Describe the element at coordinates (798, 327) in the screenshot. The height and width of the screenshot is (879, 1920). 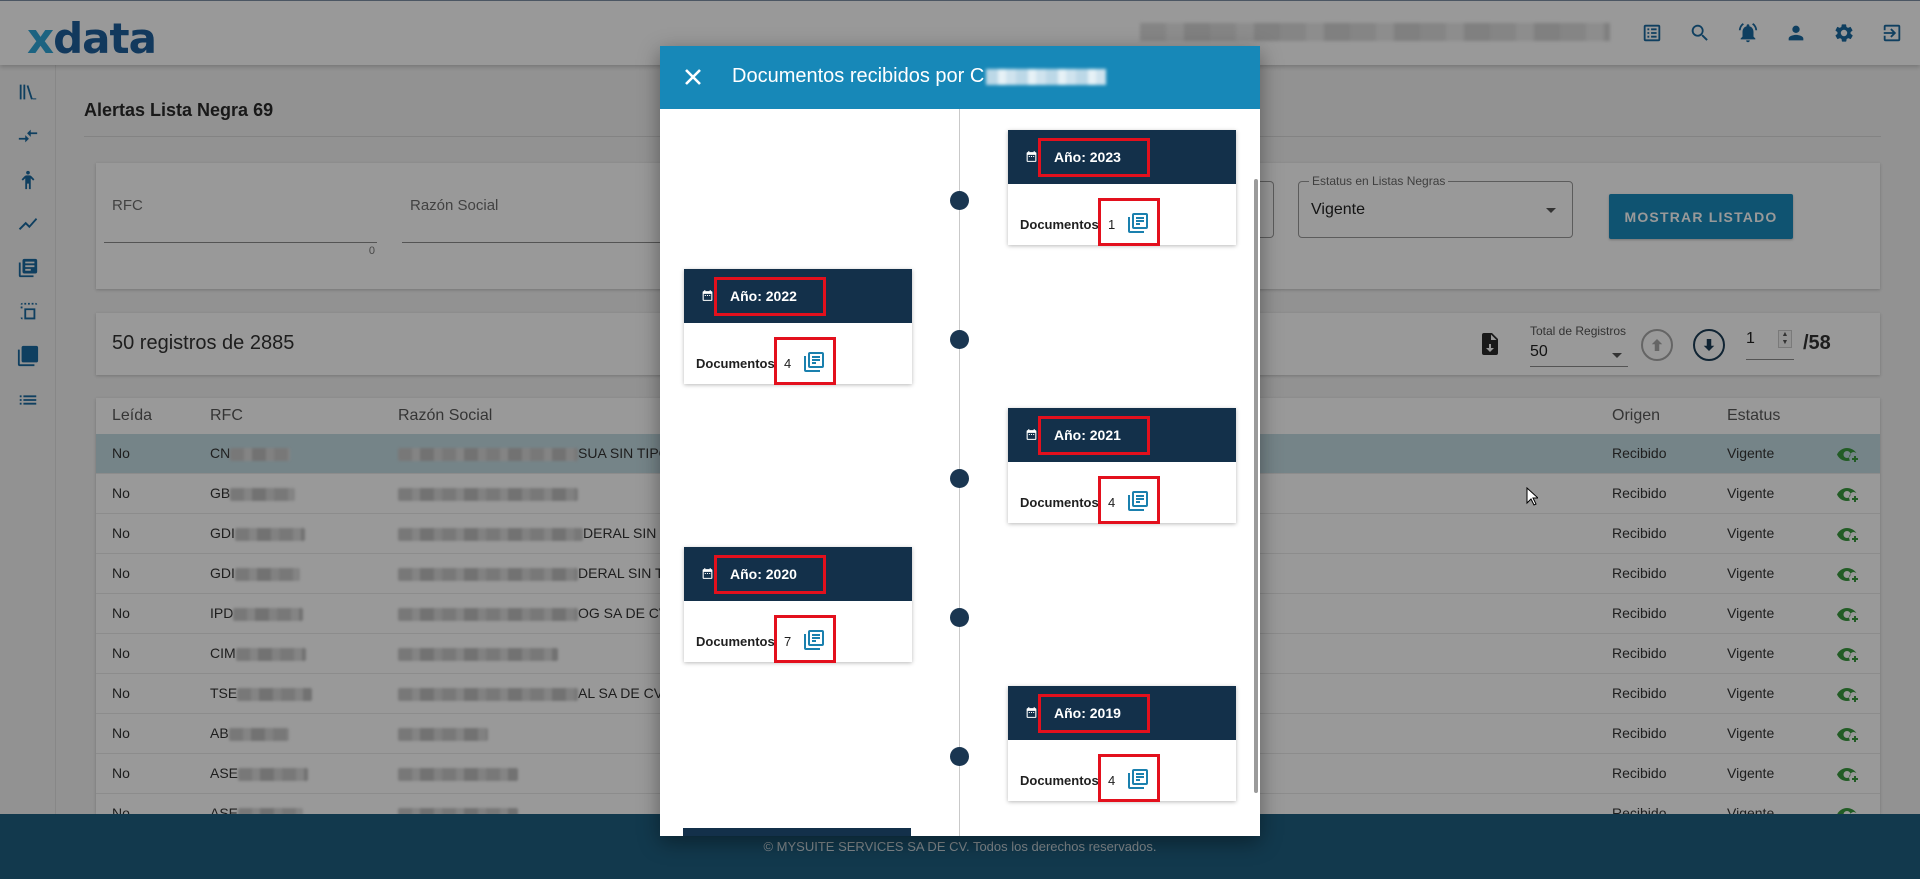
I see `year-card: Año: 2022 Documentos 4` at that location.